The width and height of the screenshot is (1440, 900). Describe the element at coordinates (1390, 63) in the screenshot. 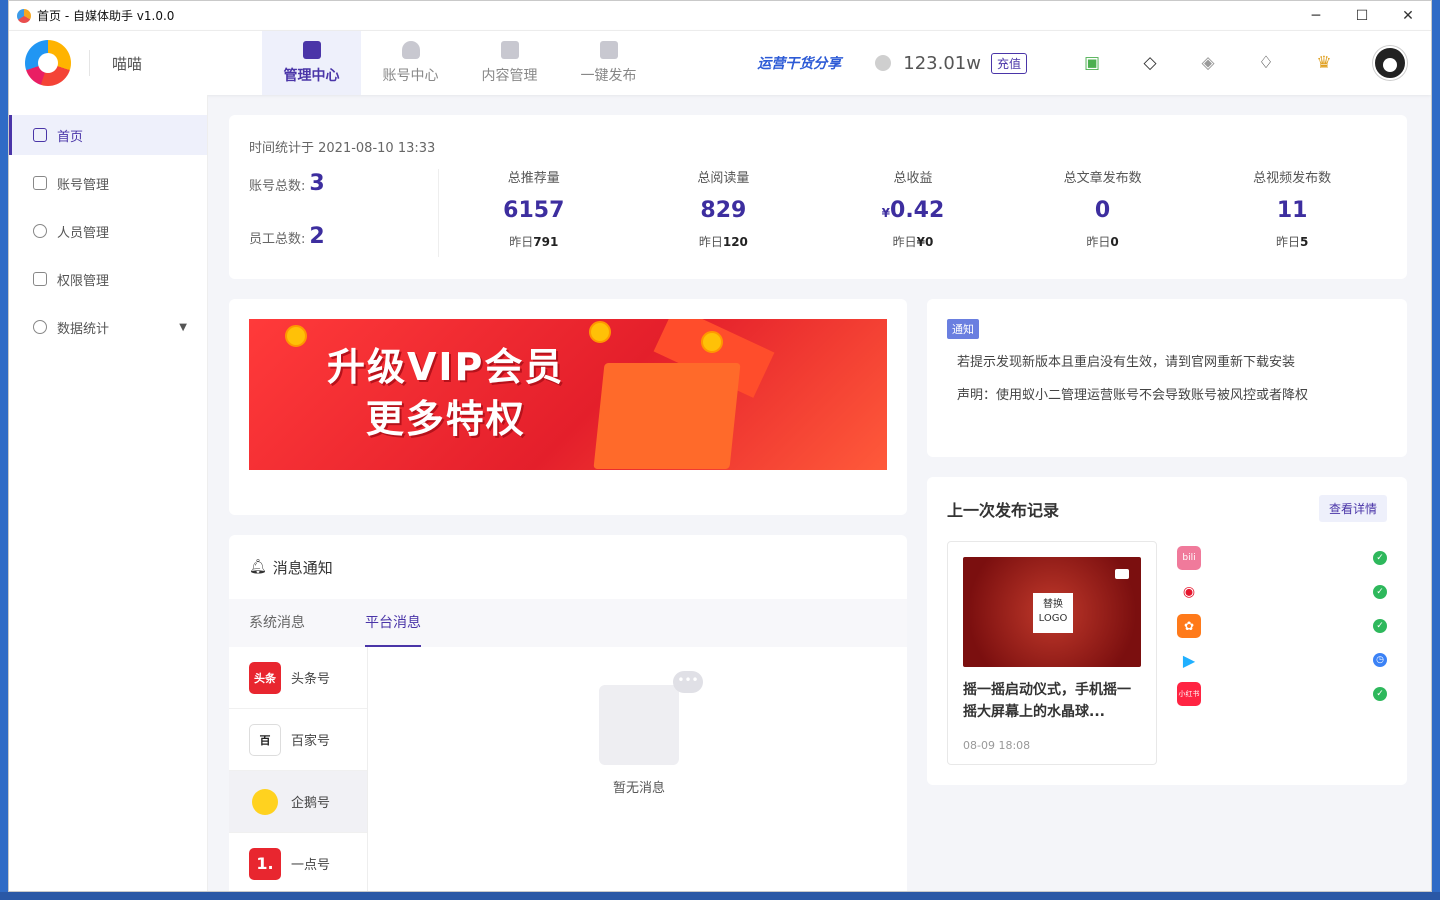

I see `avatar` at that location.